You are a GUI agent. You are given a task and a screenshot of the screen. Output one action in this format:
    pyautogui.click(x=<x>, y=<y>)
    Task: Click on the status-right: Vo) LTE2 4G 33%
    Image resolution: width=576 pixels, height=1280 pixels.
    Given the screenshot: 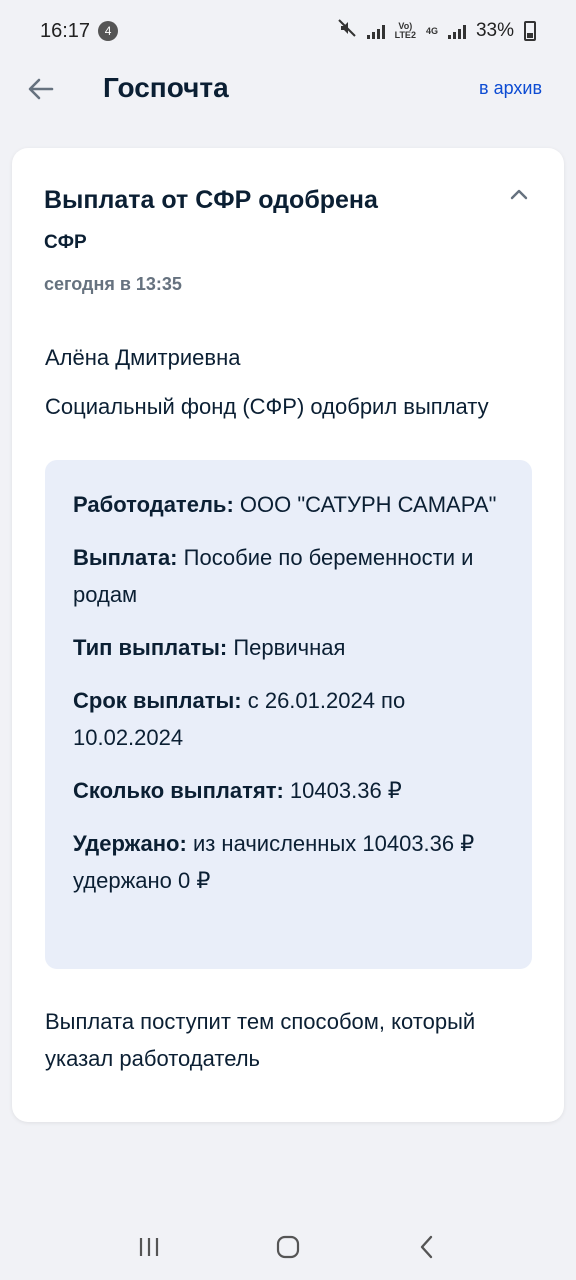 What is the action you would take?
    pyautogui.click(x=436, y=31)
    